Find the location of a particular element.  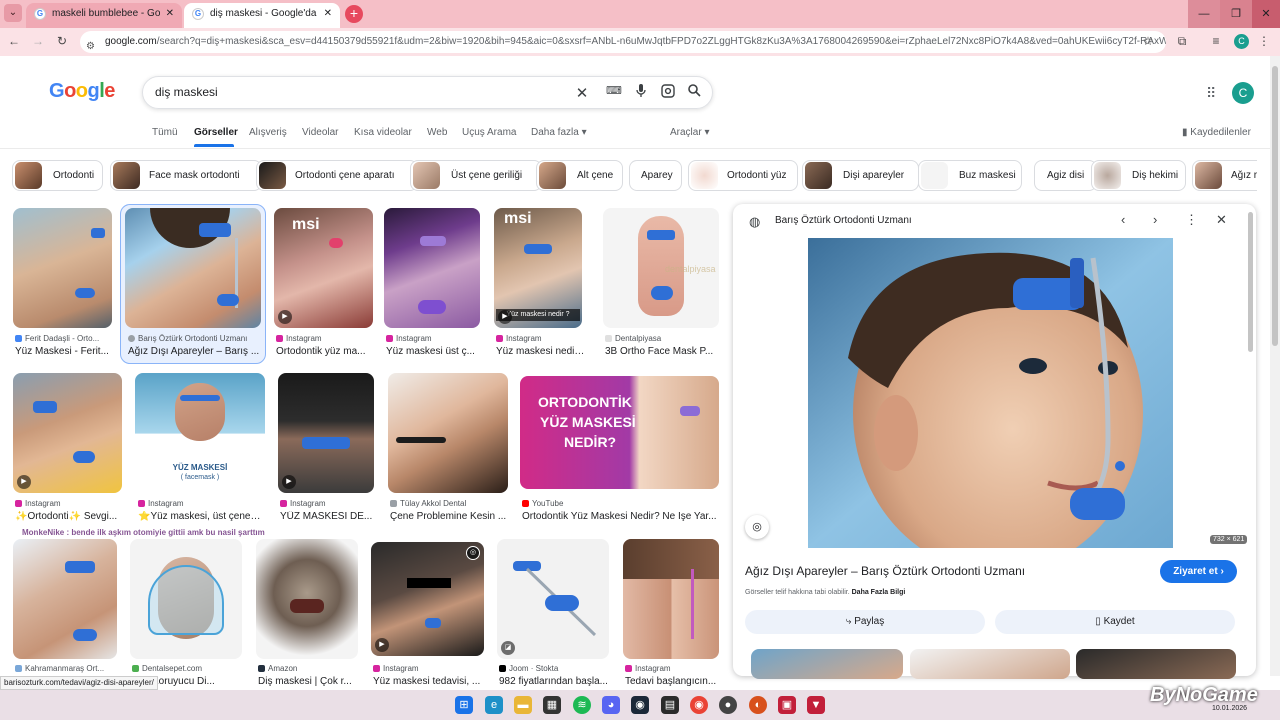

discord-icon: ◕ is located at coordinates (611, 705).